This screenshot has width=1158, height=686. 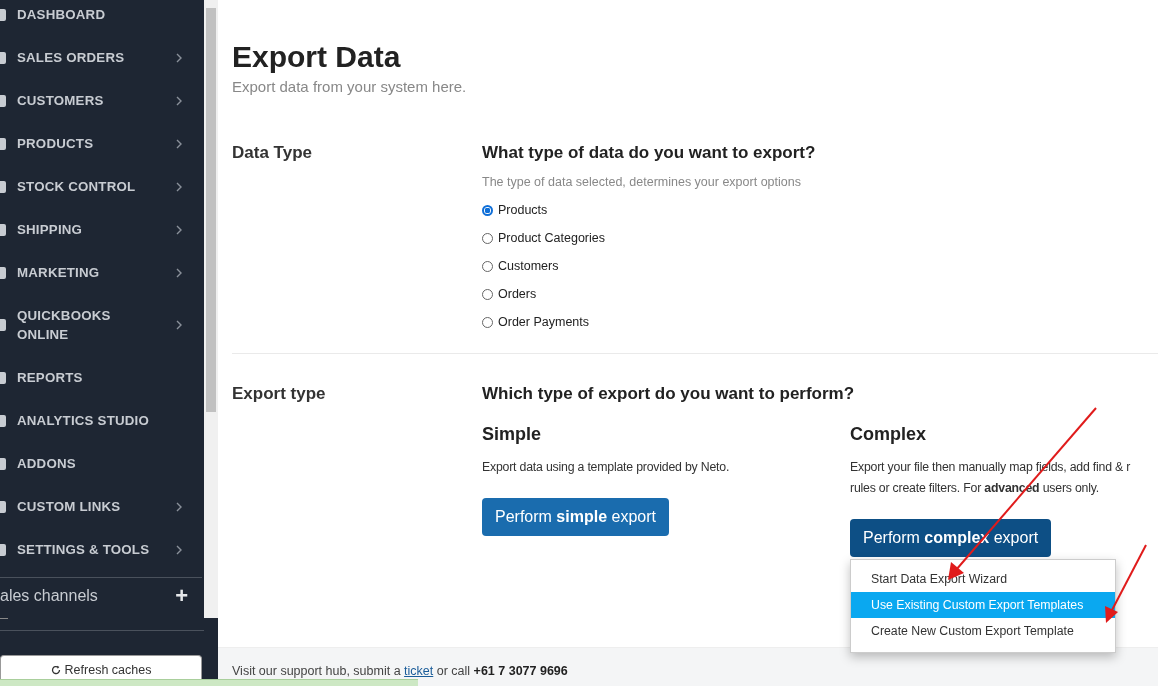 What do you see at coordinates (102, 100) in the screenshot?
I see `nav-item: CUSTOMERS` at bounding box center [102, 100].